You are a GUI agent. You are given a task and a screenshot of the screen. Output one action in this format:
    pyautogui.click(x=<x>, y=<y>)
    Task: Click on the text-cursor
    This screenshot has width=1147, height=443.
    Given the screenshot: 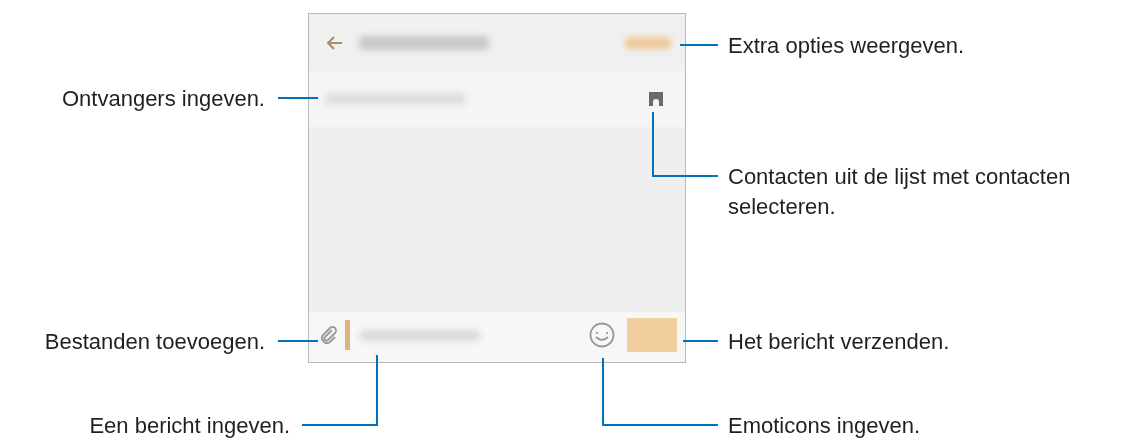 What is the action you would take?
    pyautogui.click(x=347, y=335)
    